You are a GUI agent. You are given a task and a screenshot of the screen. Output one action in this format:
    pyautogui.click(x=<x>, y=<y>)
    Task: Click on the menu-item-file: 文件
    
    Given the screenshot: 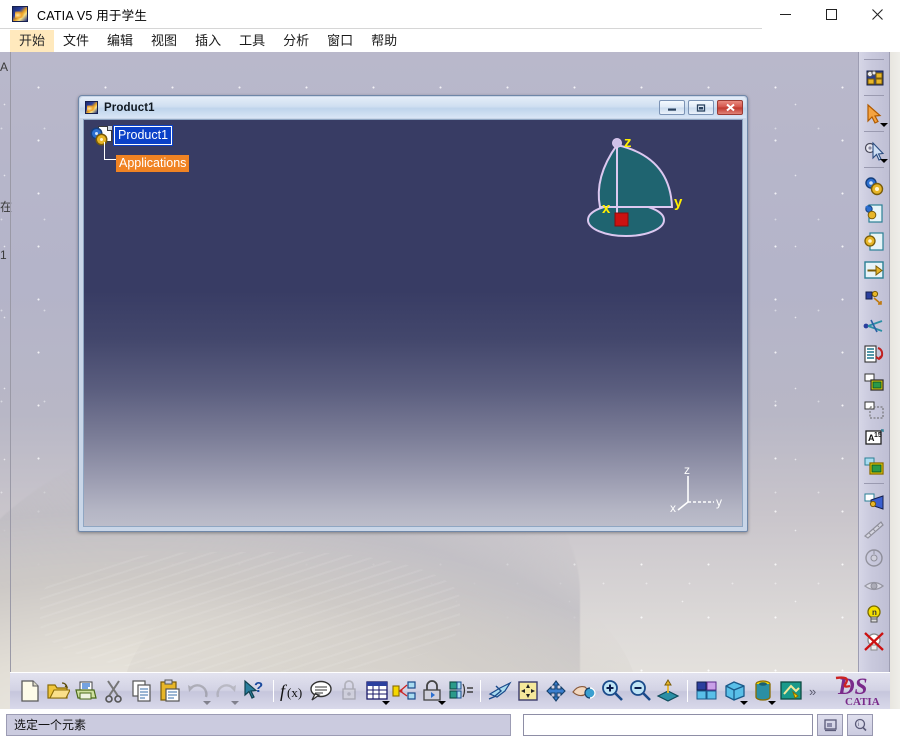 What is the action you would take?
    pyautogui.click(x=76, y=41)
    